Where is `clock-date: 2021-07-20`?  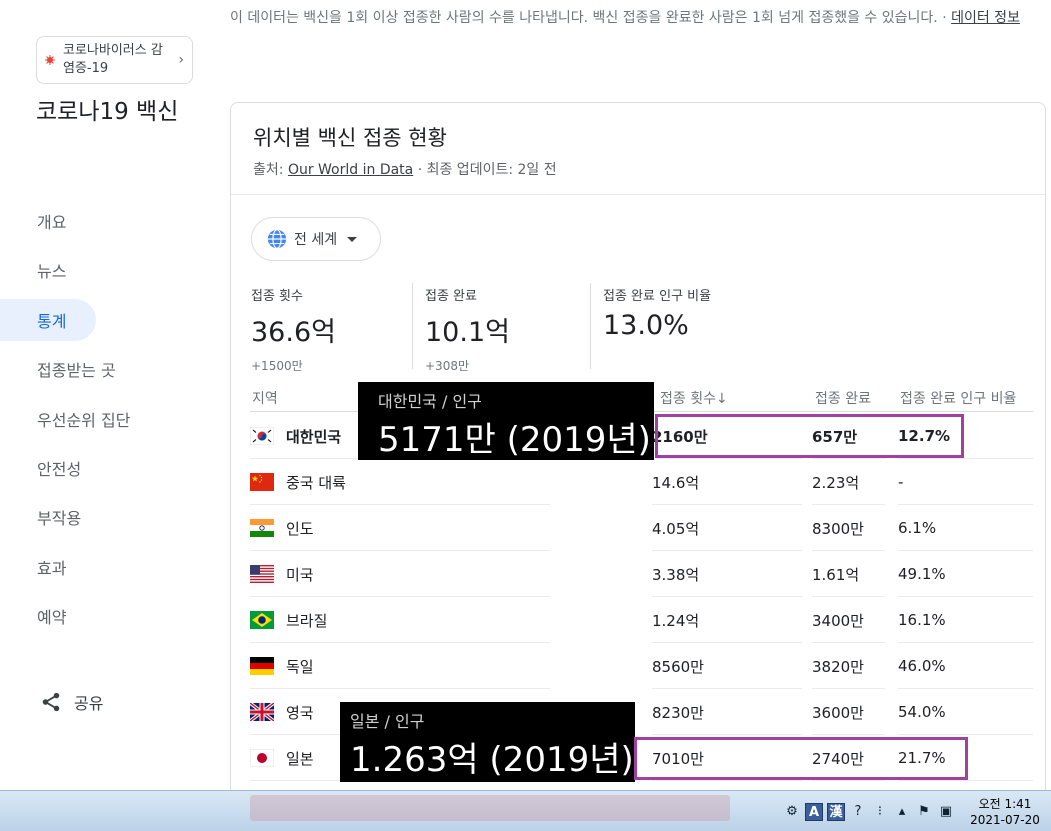
clock-date: 2021-07-20 is located at coordinates (1005, 819).